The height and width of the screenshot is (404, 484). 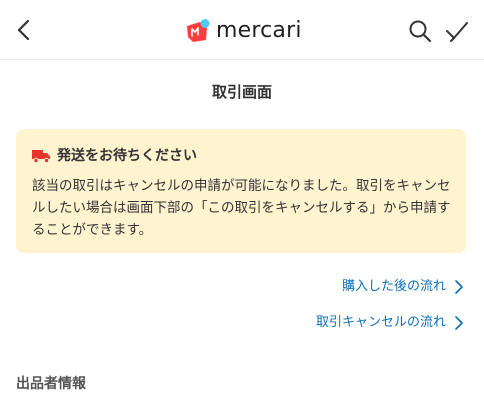 I want to click on logo-text: mercari, so click(x=259, y=30).